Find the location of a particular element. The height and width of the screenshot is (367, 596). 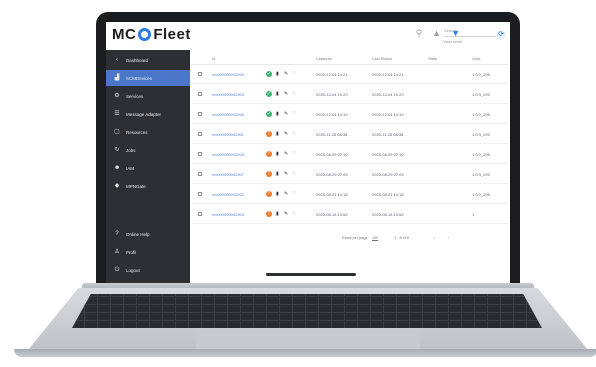

device-id: mcb00000002901 is located at coordinates (228, 134).